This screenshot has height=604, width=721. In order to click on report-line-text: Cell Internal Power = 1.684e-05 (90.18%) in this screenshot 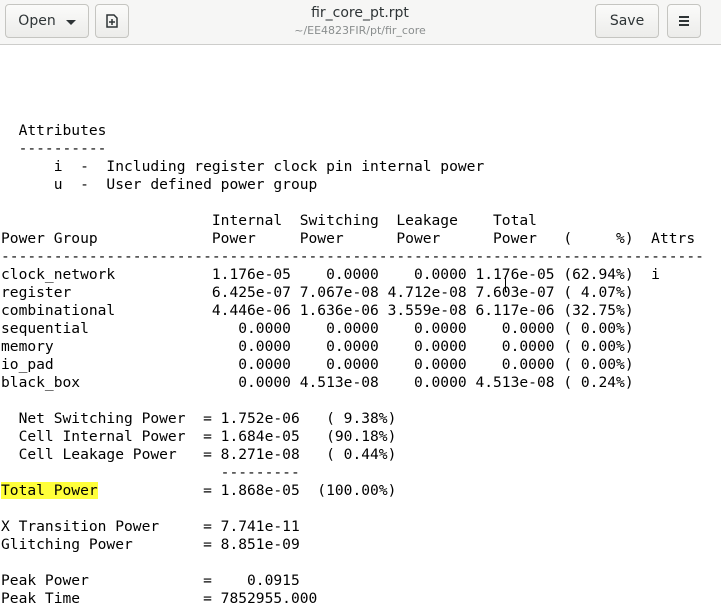, I will do `click(199, 436)`.